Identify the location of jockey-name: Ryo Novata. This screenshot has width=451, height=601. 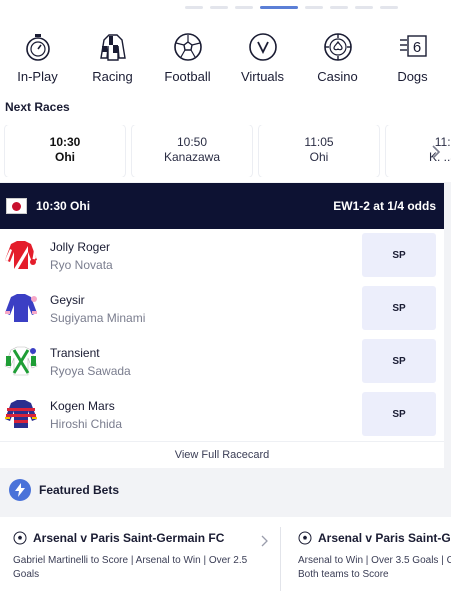
(81, 265).